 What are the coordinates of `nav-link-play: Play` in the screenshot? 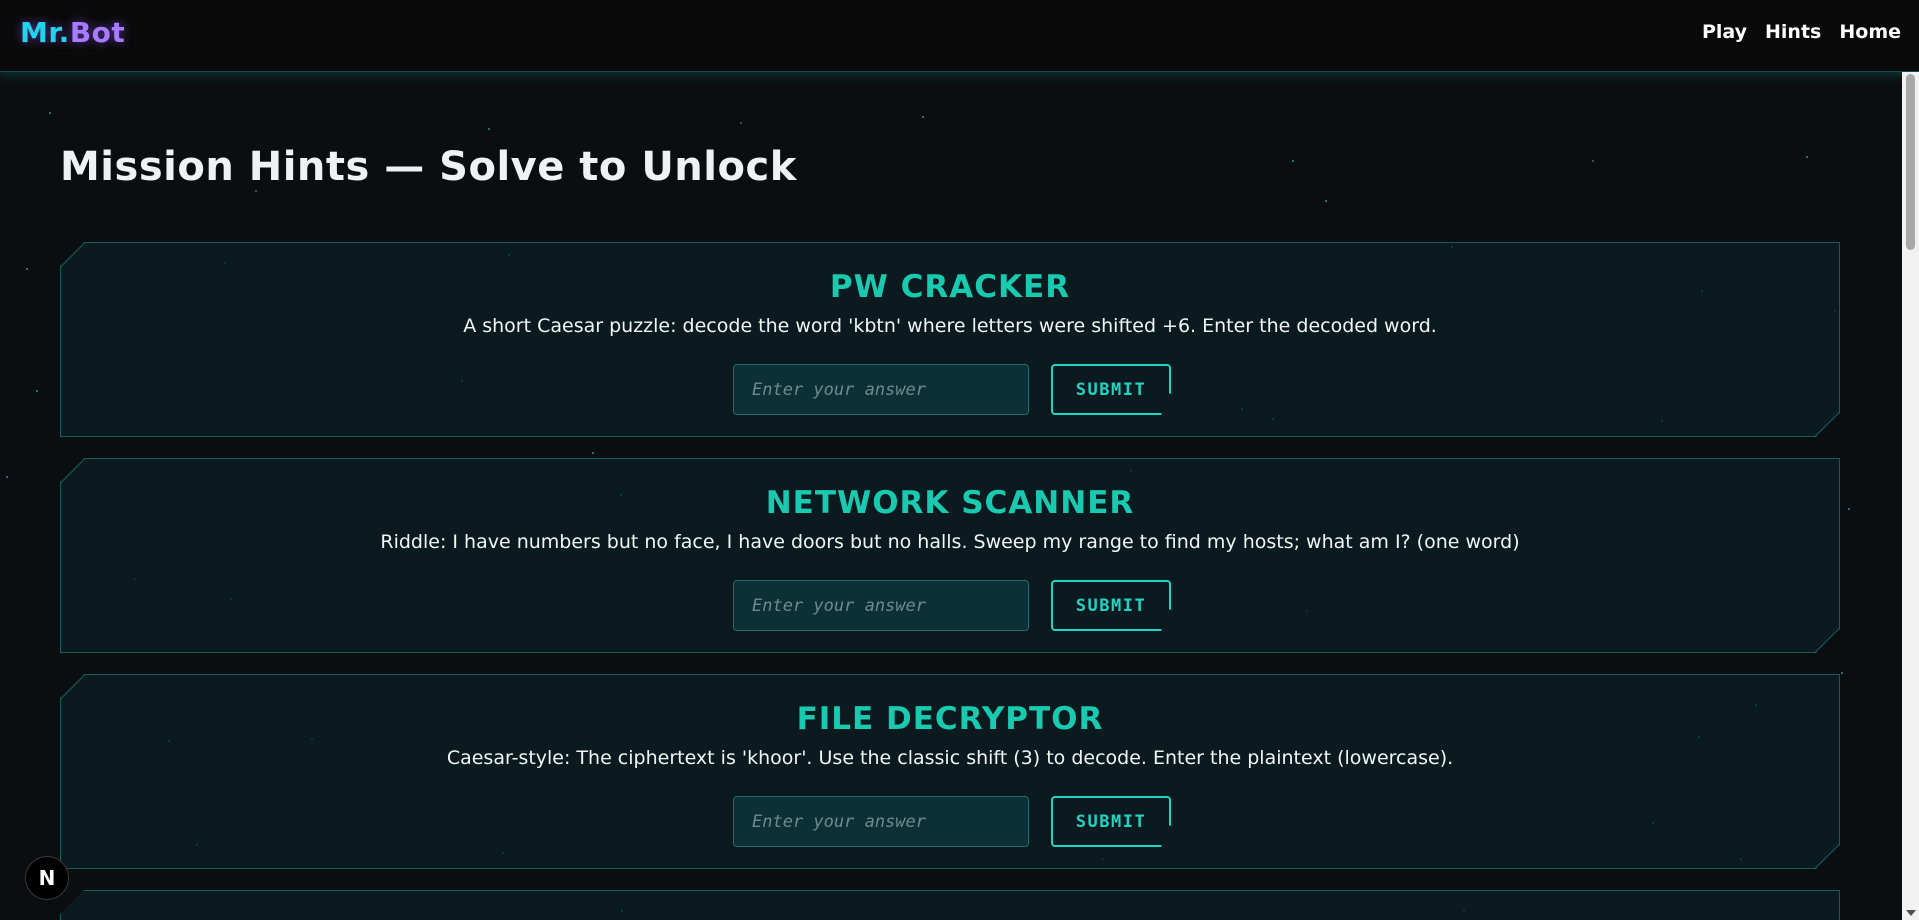 It's located at (1724, 32).